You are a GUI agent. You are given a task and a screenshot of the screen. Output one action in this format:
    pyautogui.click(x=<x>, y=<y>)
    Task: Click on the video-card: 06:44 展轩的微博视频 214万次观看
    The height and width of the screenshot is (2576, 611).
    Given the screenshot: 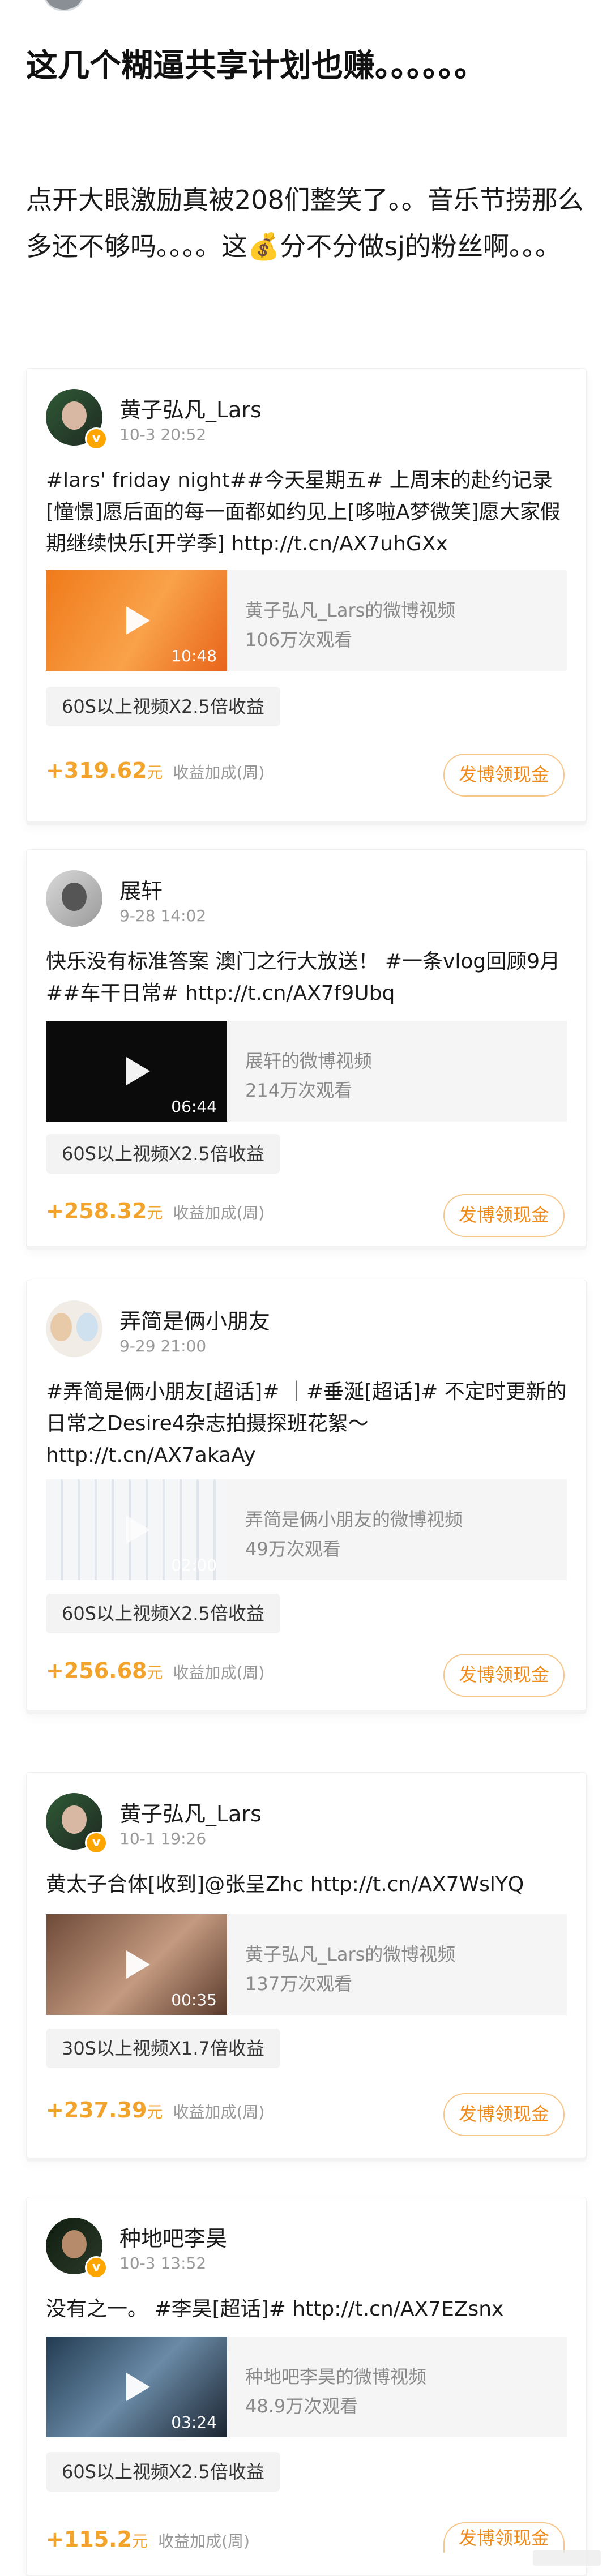 What is the action you would take?
    pyautogui.click(x=307, y=1071)
    